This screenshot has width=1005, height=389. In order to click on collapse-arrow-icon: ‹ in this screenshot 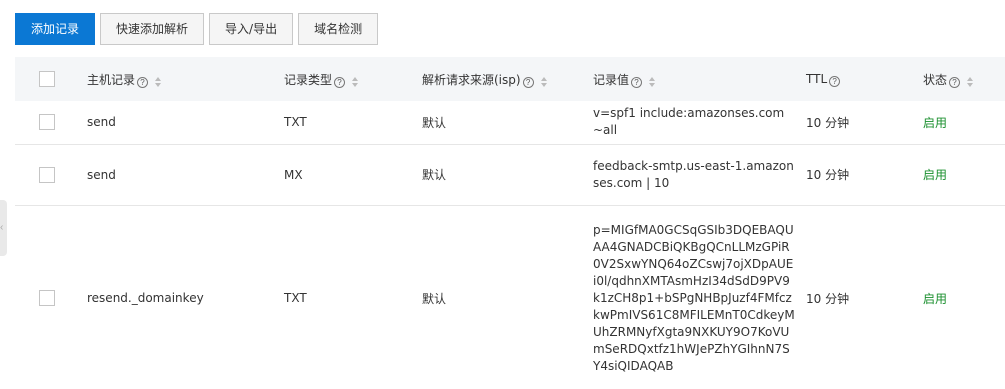, I will do `click(2, 227)`.